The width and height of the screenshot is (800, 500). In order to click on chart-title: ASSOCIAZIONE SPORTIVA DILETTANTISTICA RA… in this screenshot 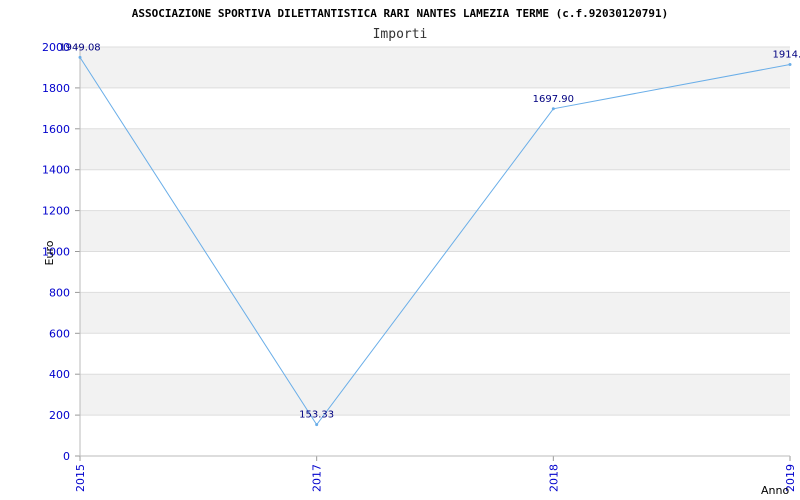, I will do `click(400, 13)`.